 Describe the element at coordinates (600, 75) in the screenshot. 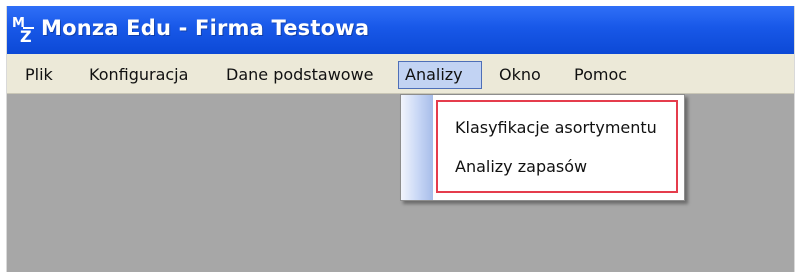

I see `menu-pomoc: Pomoc` at that location.